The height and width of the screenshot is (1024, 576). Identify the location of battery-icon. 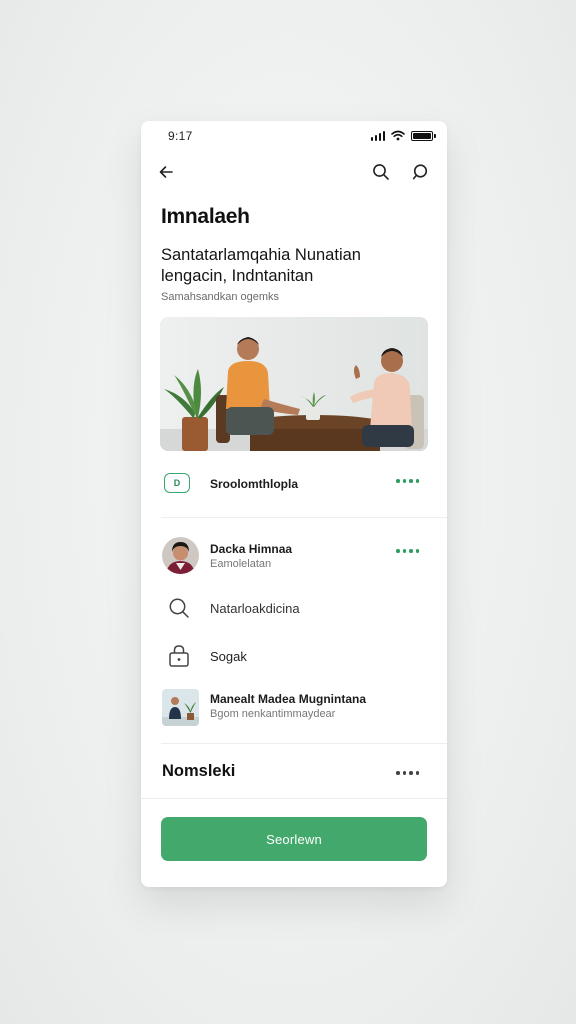
(423, 135).